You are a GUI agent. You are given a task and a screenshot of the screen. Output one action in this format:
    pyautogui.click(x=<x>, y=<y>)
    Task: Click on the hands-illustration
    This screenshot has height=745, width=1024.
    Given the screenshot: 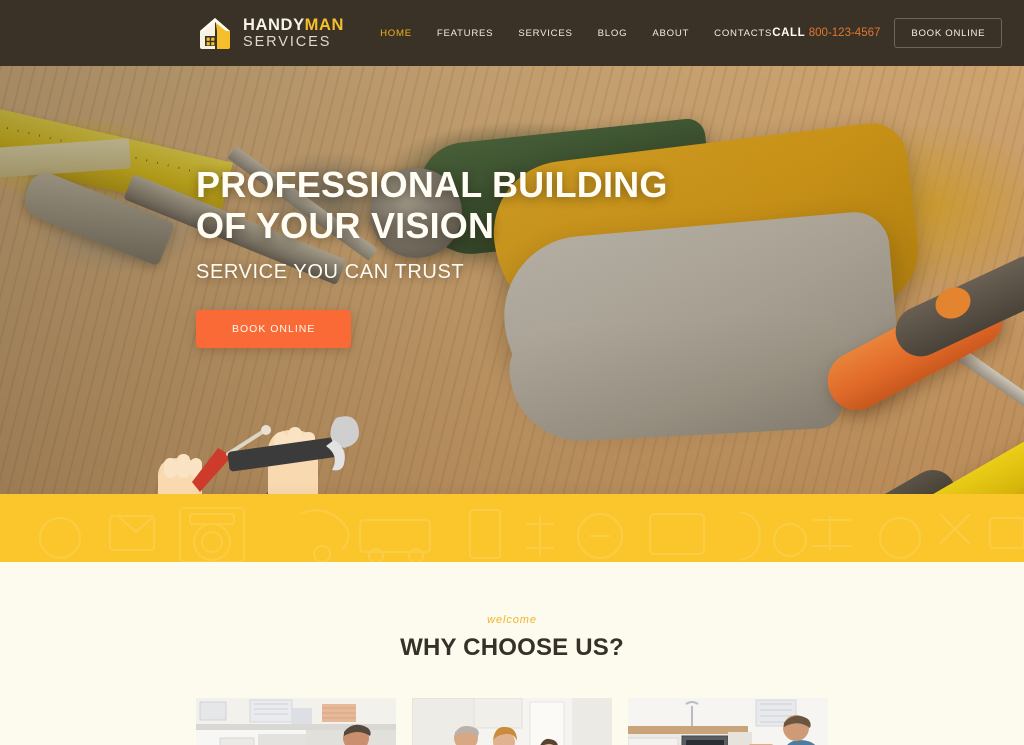 What is the action you would take?
    pyautogui.click(x=265, y=445)
    